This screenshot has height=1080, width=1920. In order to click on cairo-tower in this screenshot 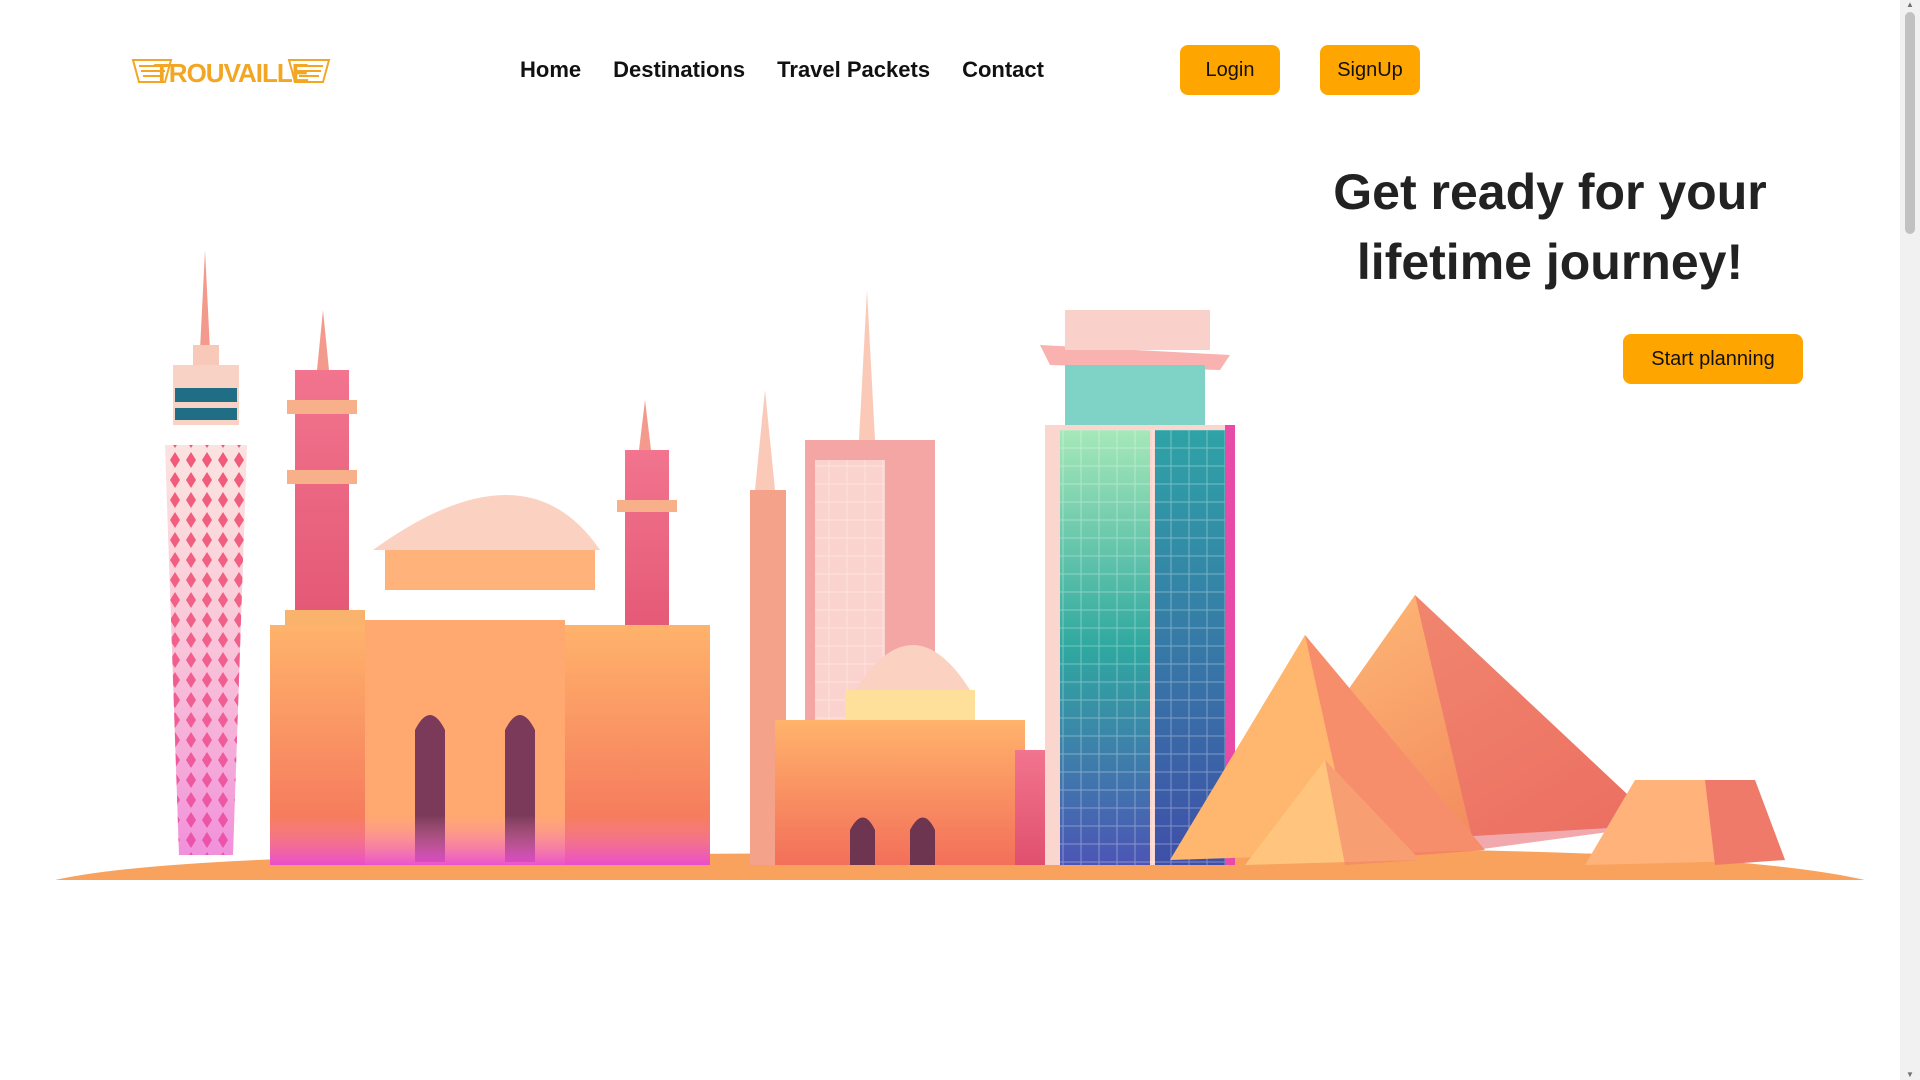, I will do `click(206, 552)`.